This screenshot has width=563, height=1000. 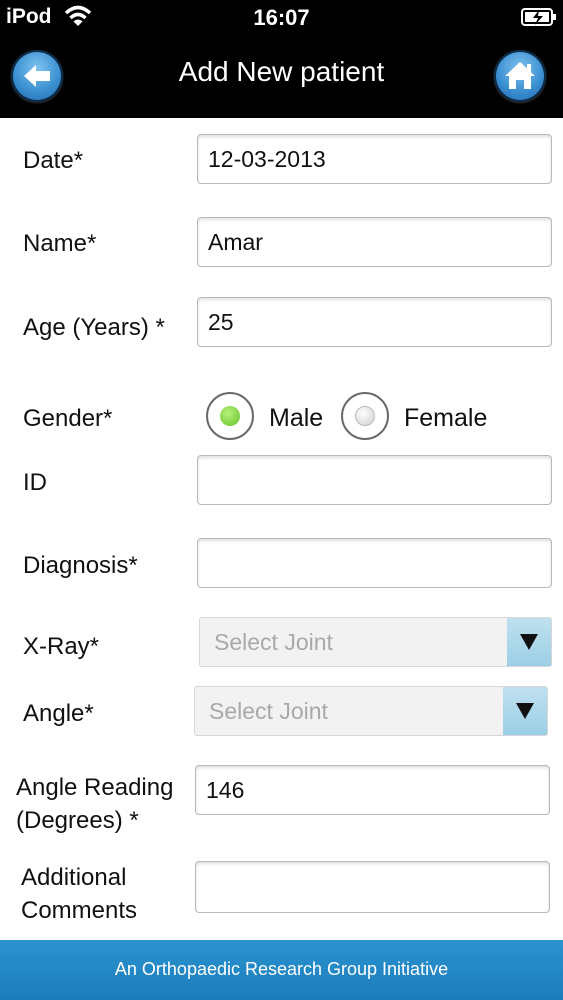 I want to click on angle-label: Angle*, so click(x=58, y=713).